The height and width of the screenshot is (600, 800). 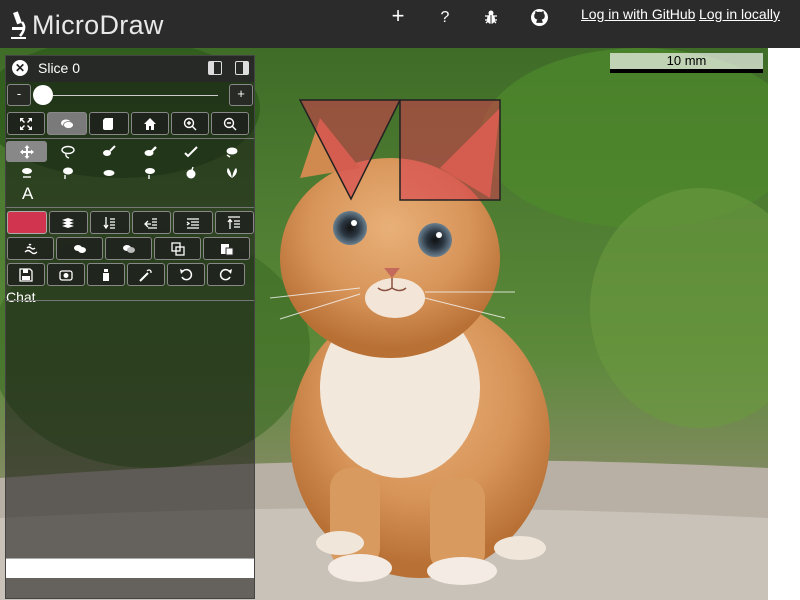 I want to click on redo-icon, so click(x=225, y=274).